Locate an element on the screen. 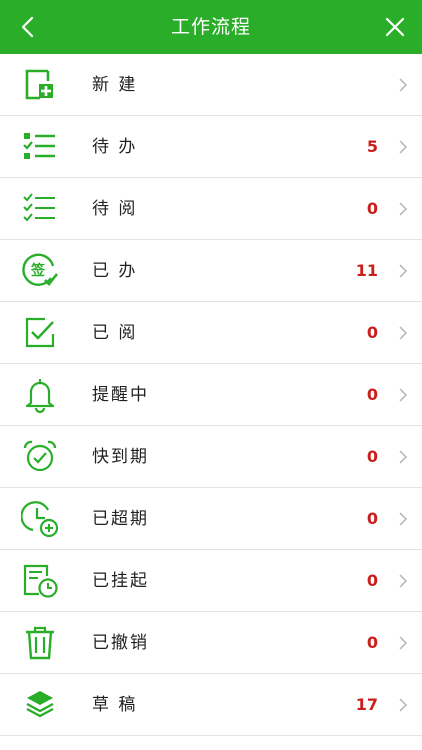 The height and width of the screenshot is (750, 422). alarm-clock-icon is located at coordinates (40, 457).